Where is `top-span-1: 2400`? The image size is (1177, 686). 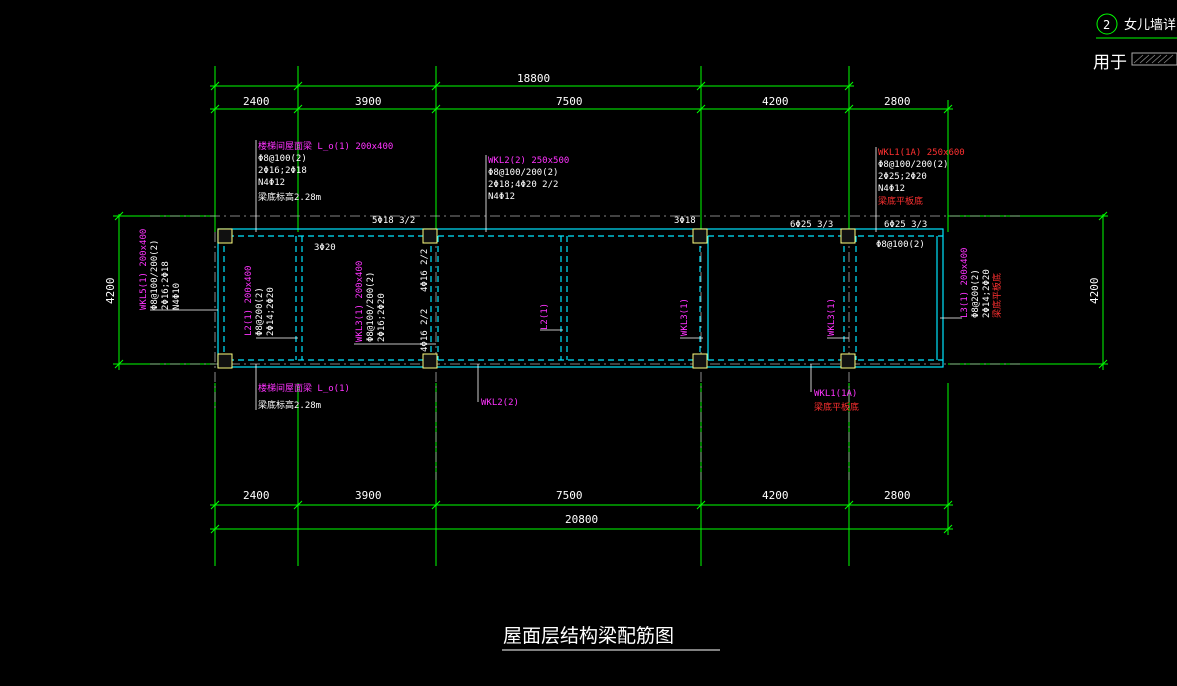 top-span-1: 2400 is located at coordinates (256, 101).